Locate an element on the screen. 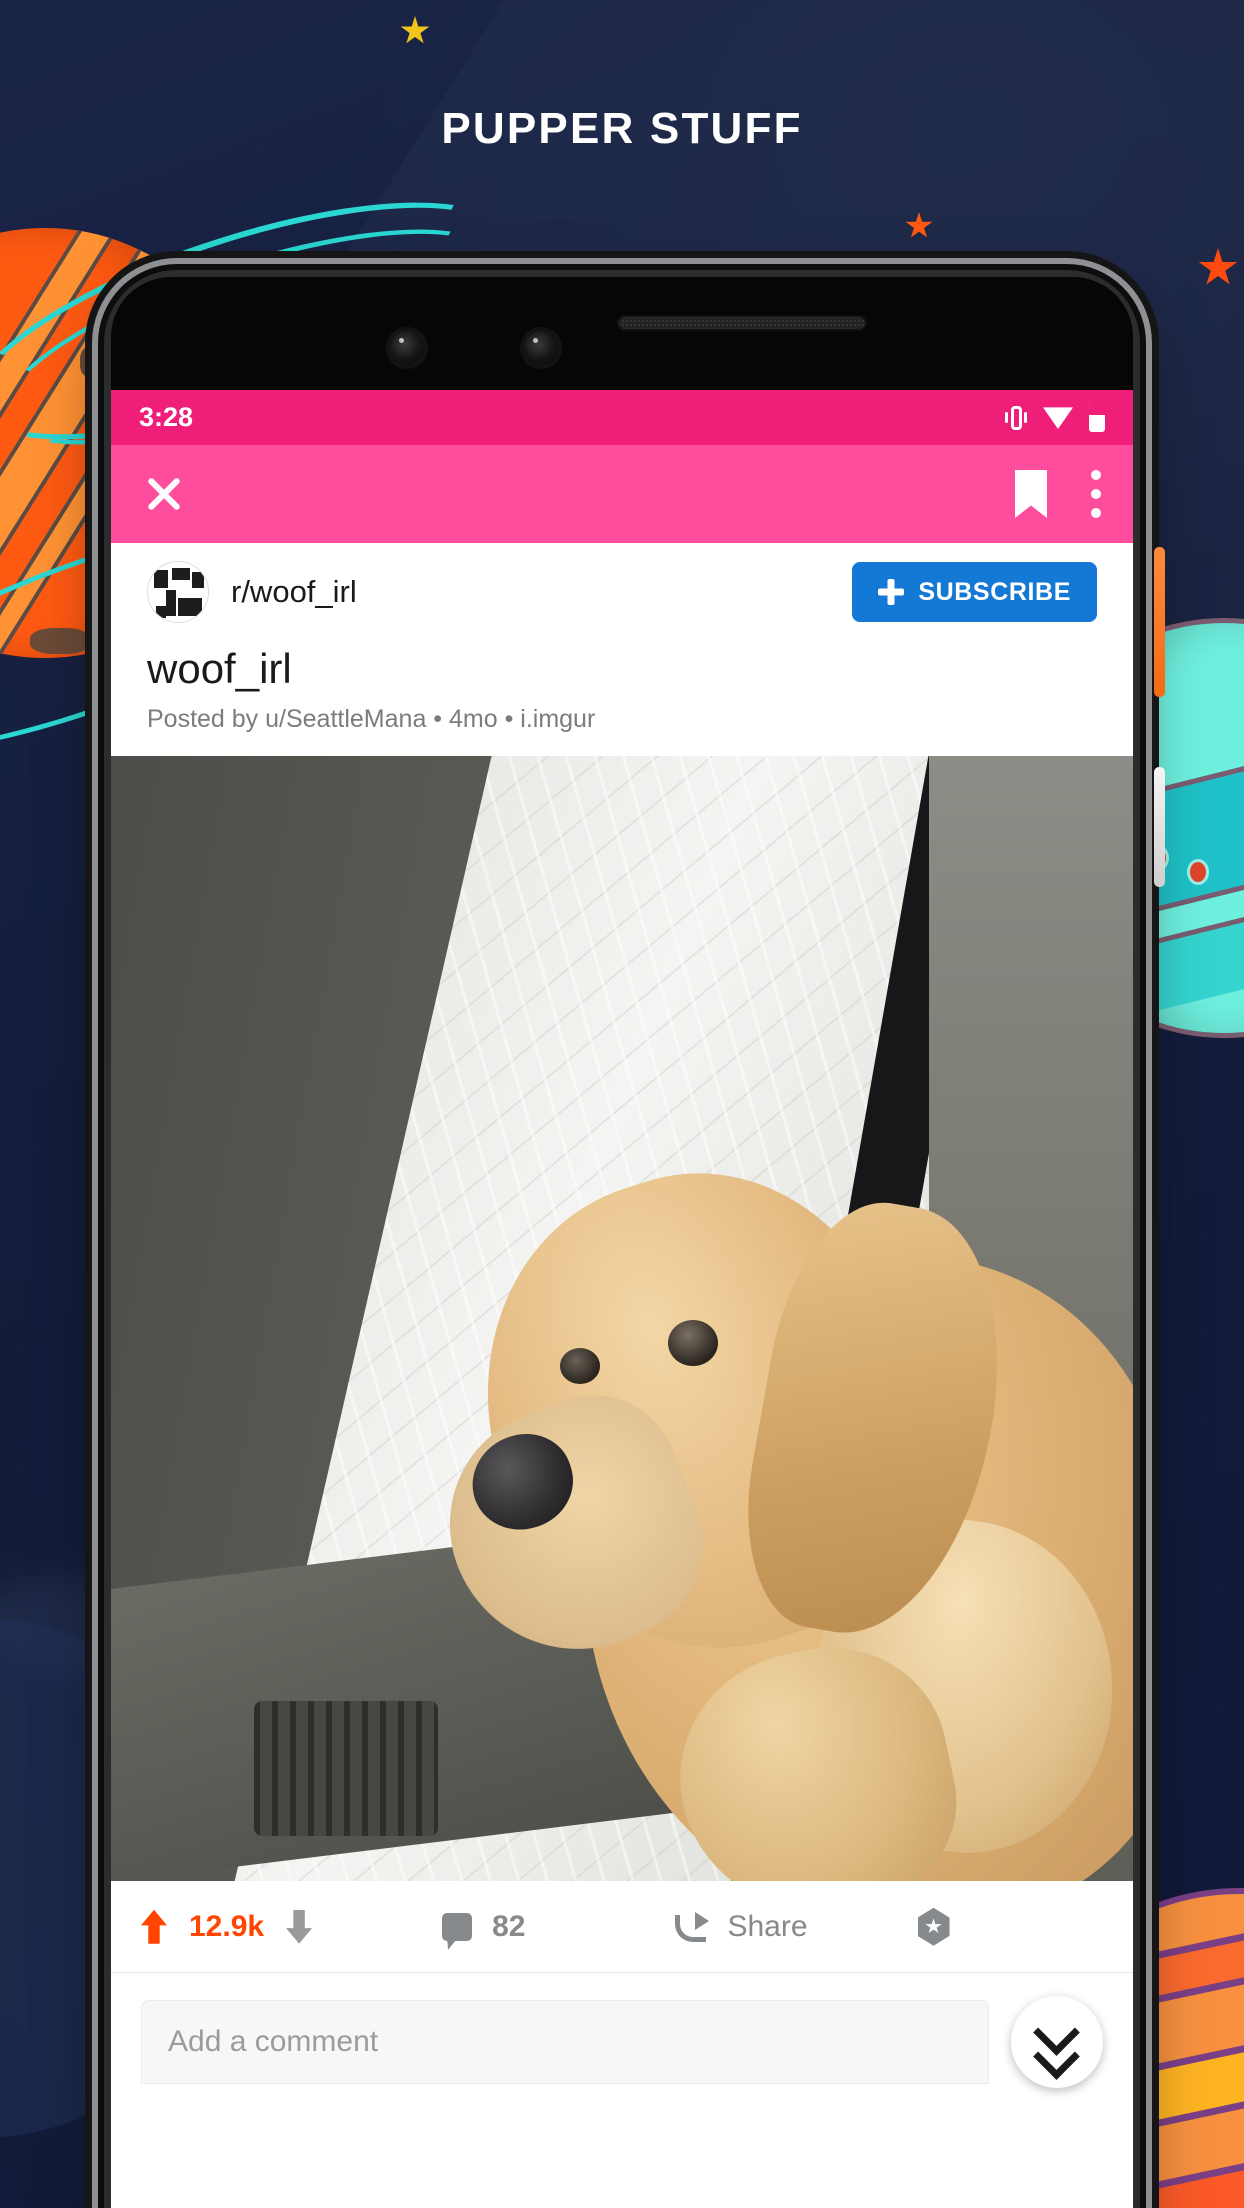  vote-count: 12.9k is located at coordinates (227, 1926).